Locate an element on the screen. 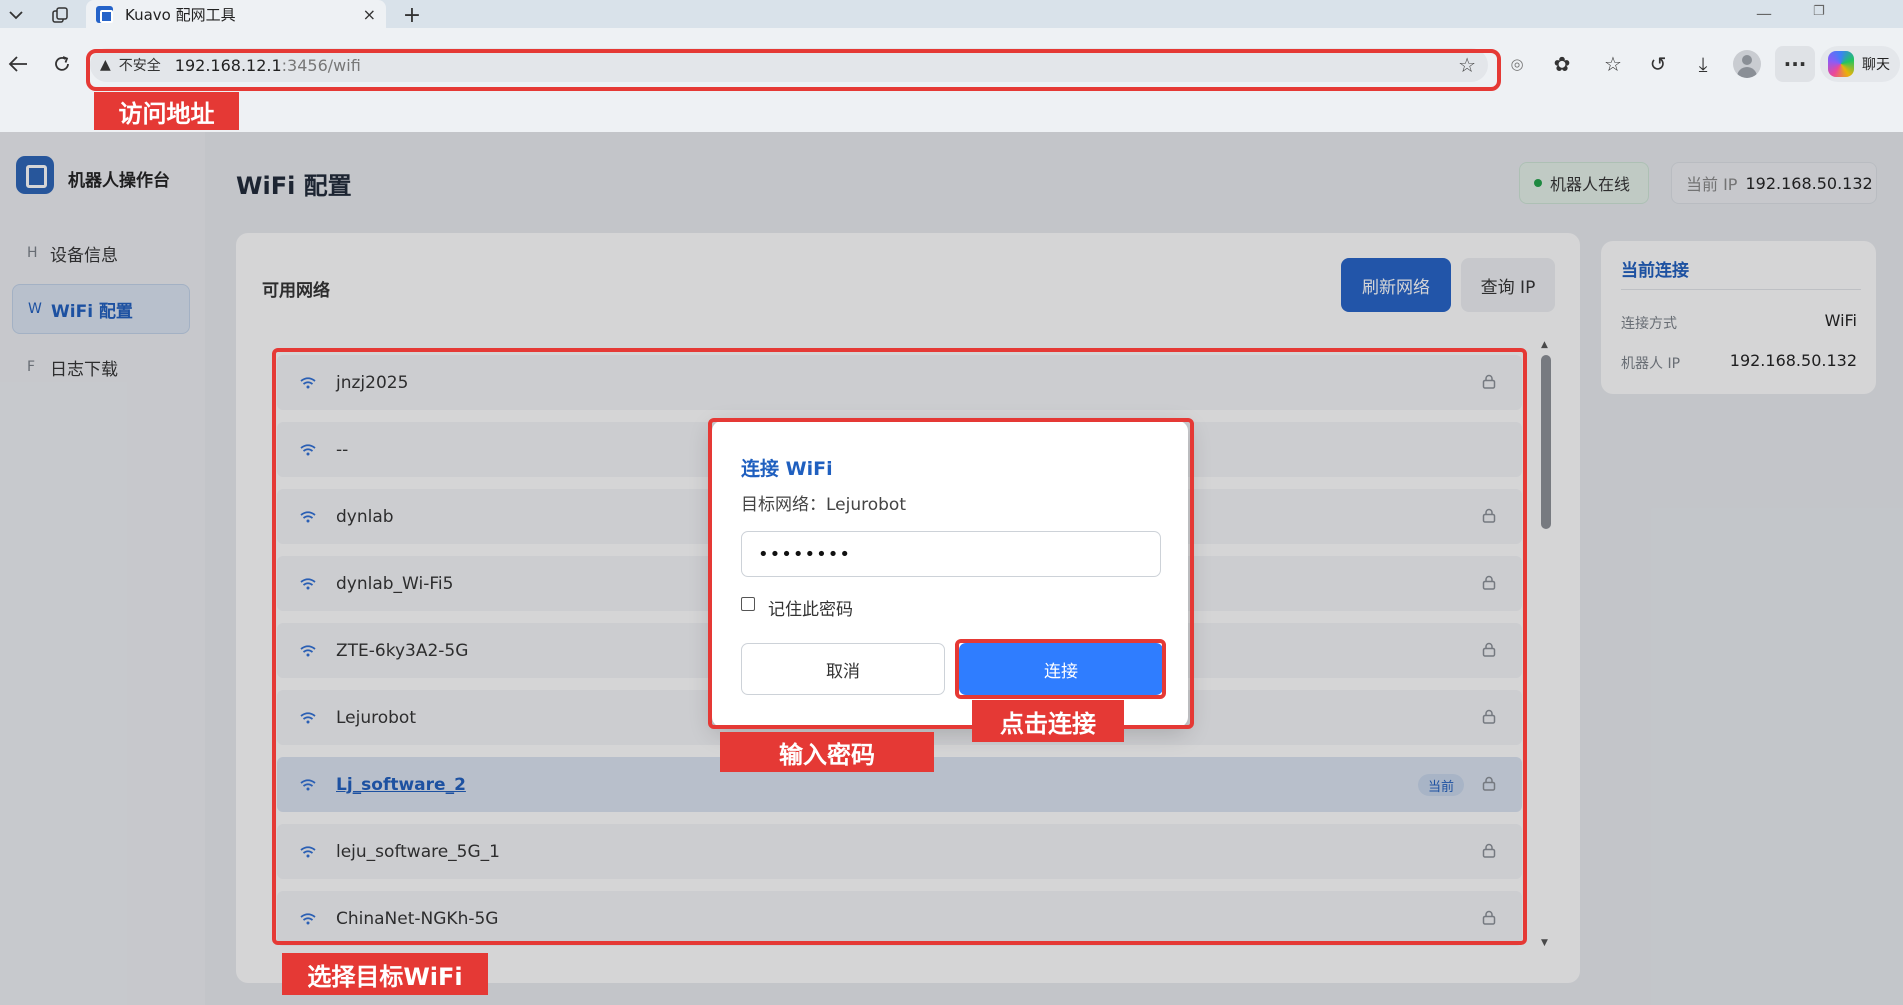 The height and width of the screenshot is (1005, 1903). extensions-icon: ✿ is located at coordinates (1562, 64).